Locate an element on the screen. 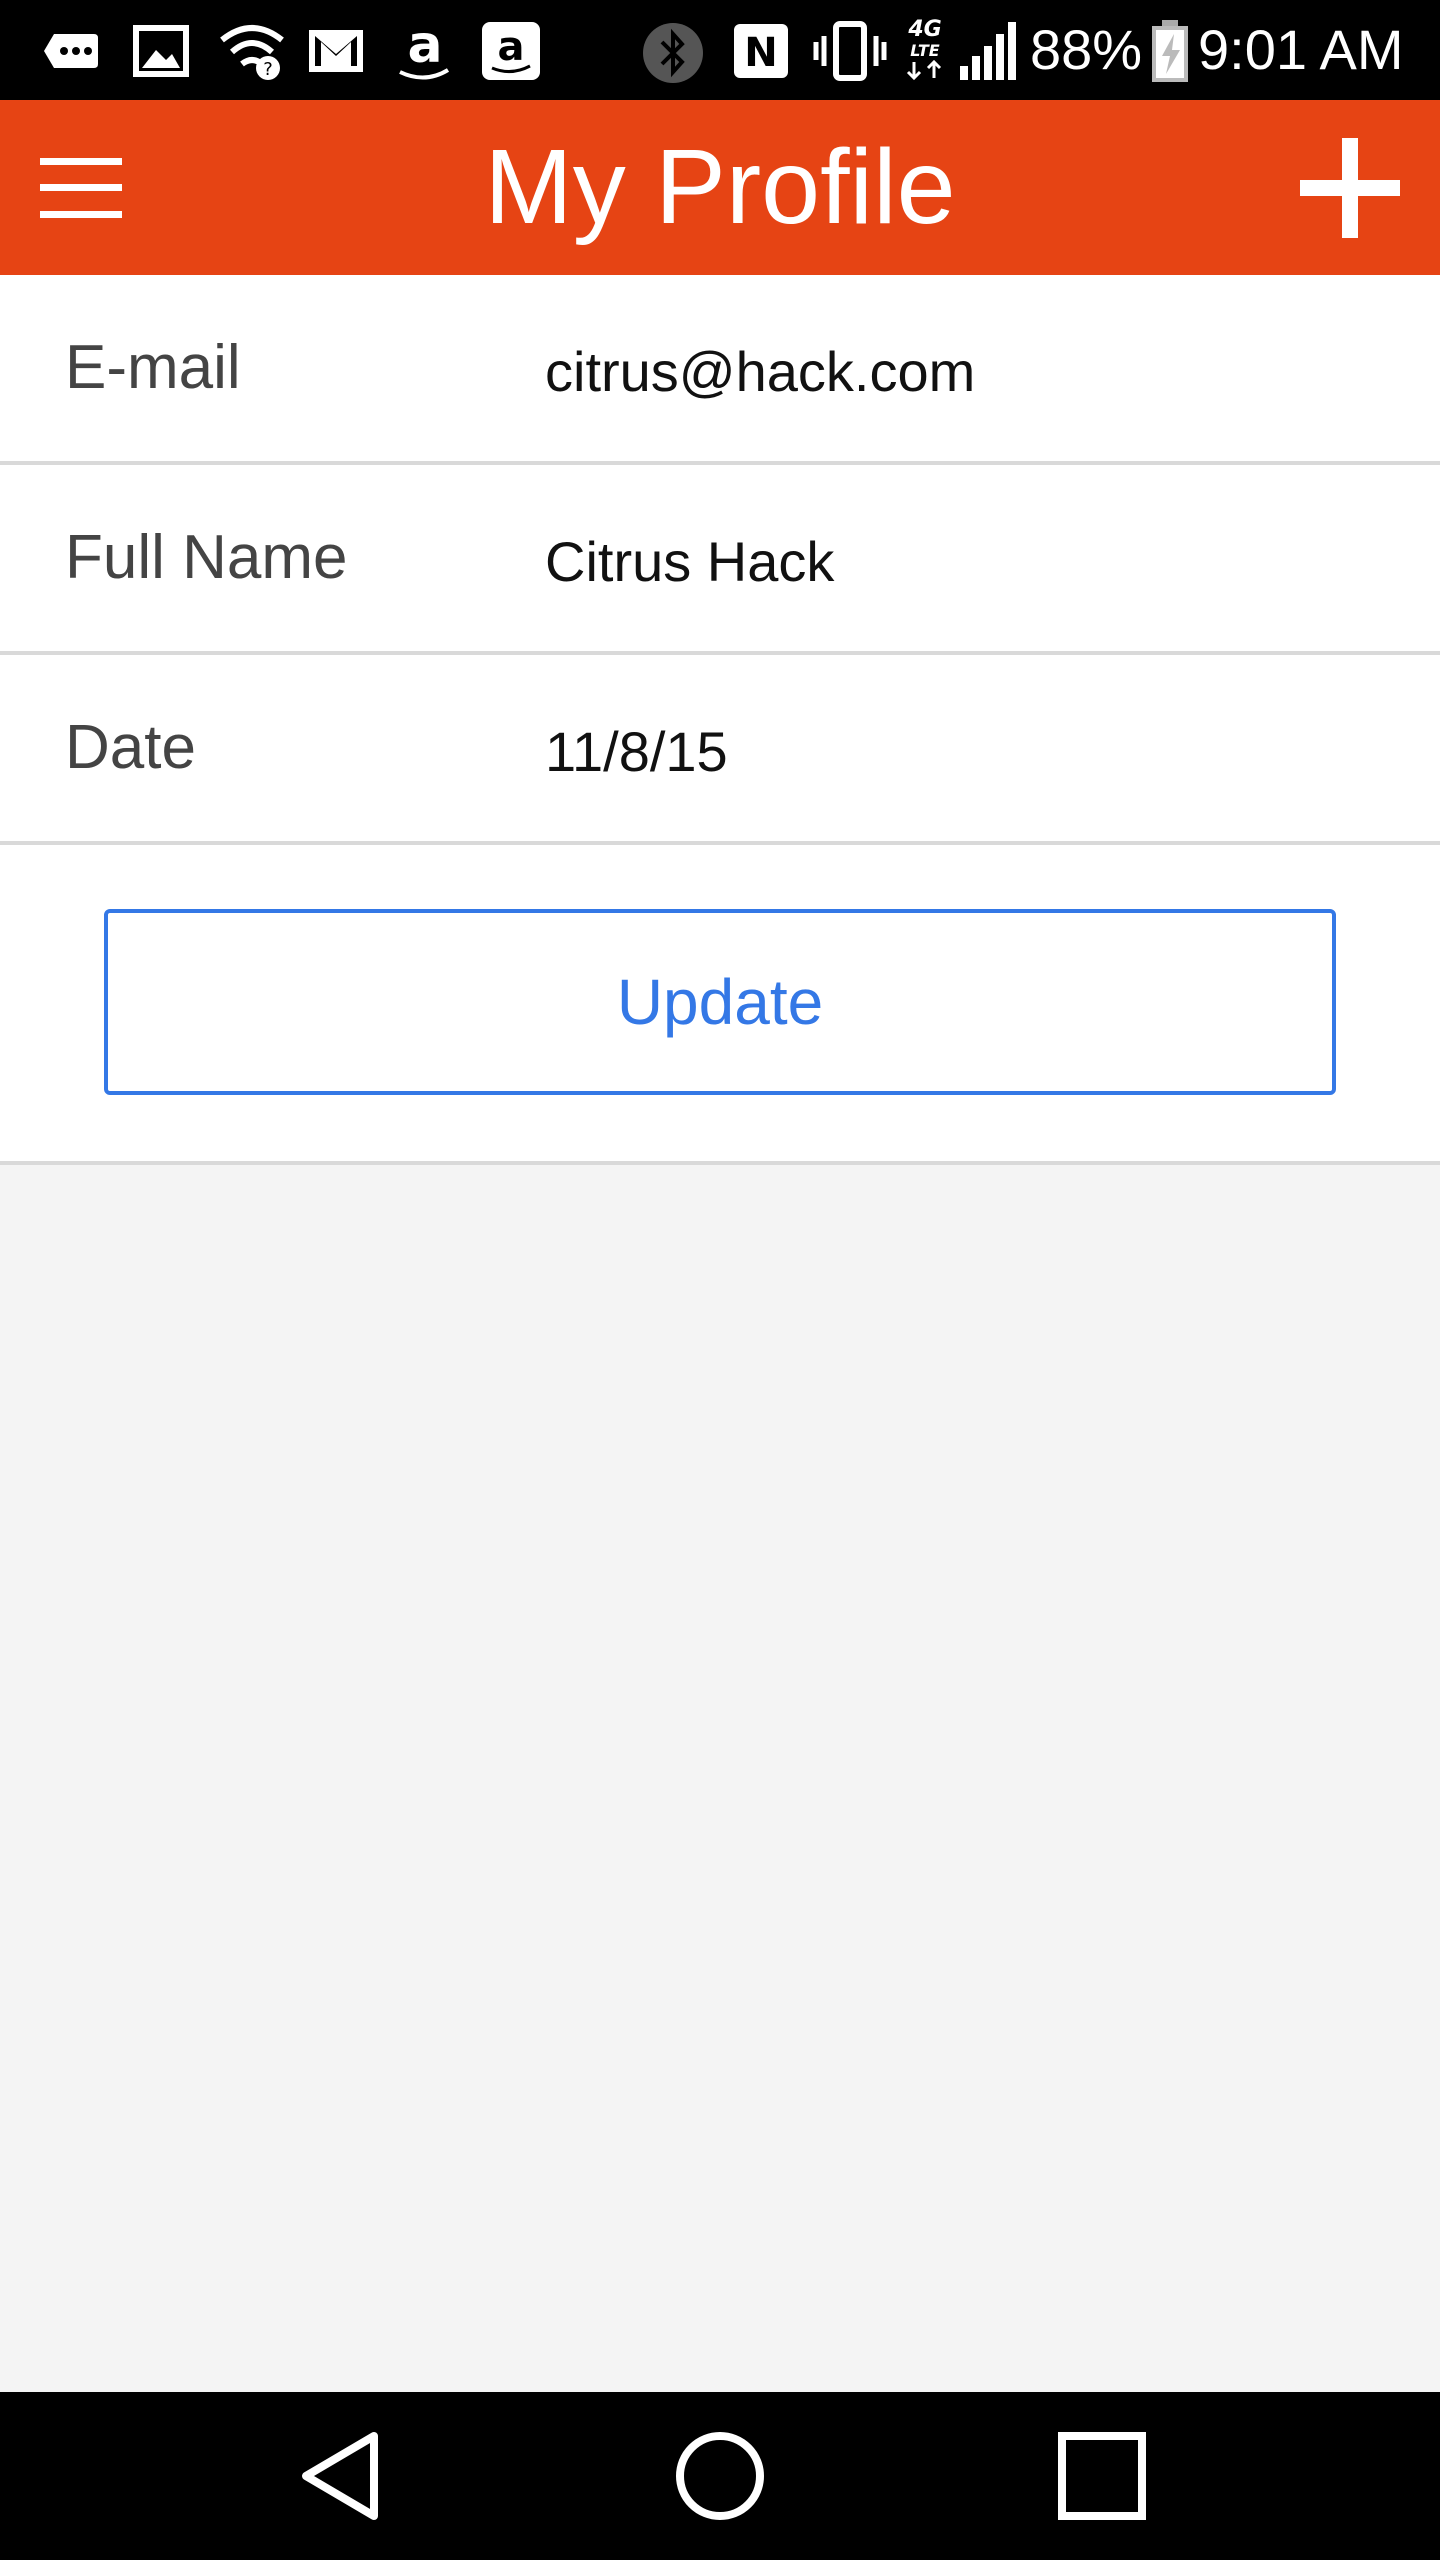 This screenshot has width=1440, height=2560. wifi-question-icon: ? is located at coordinates (252, 52).